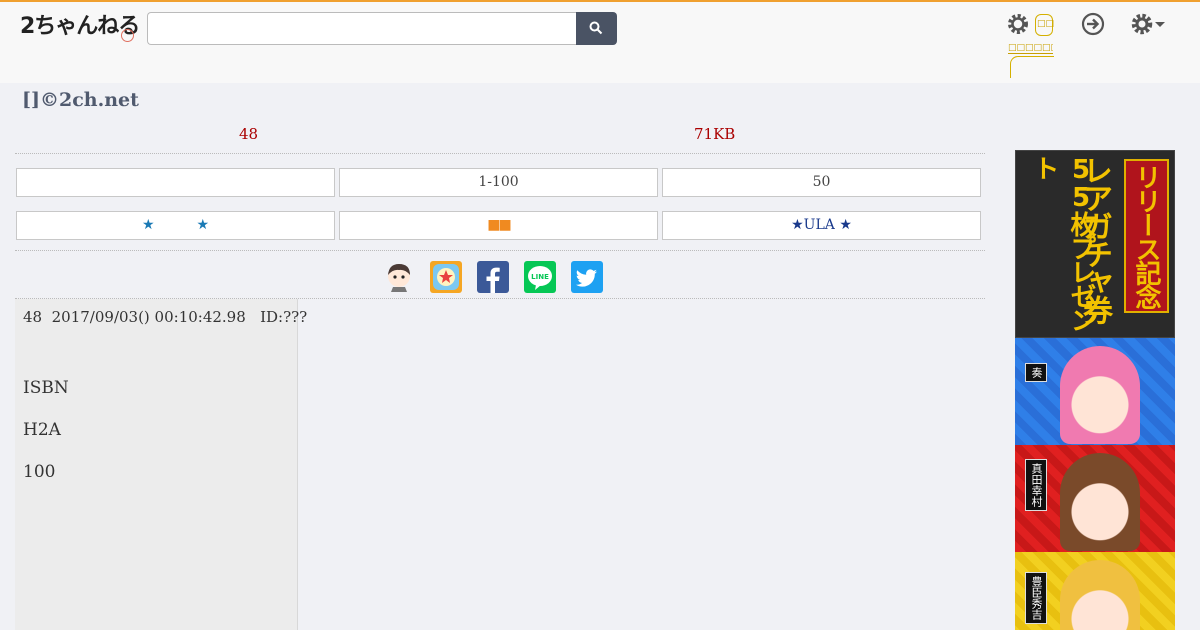  I want to click on post-line: H2A, so click(42, 430).